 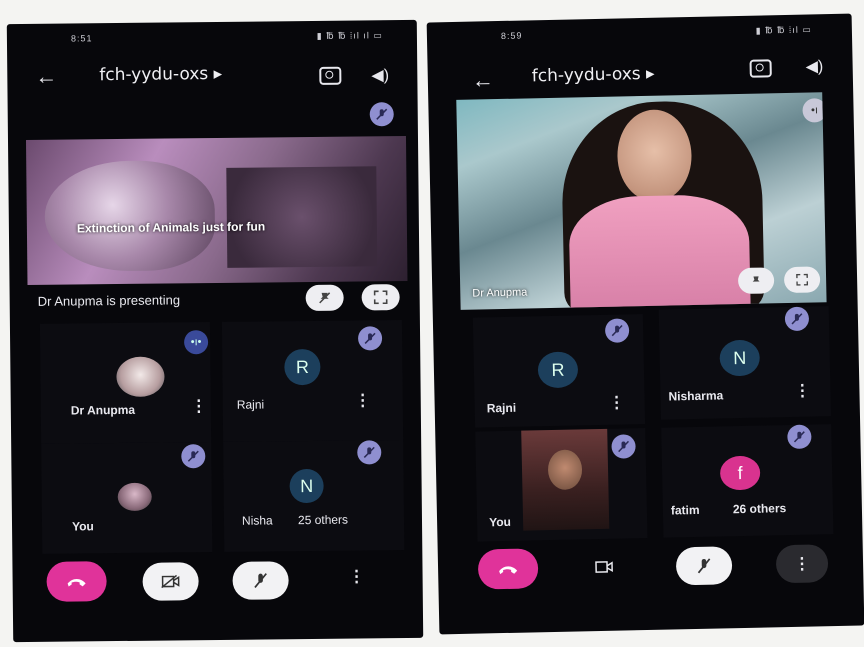 I want to click on avatar: f, so click(x=740, y=473).